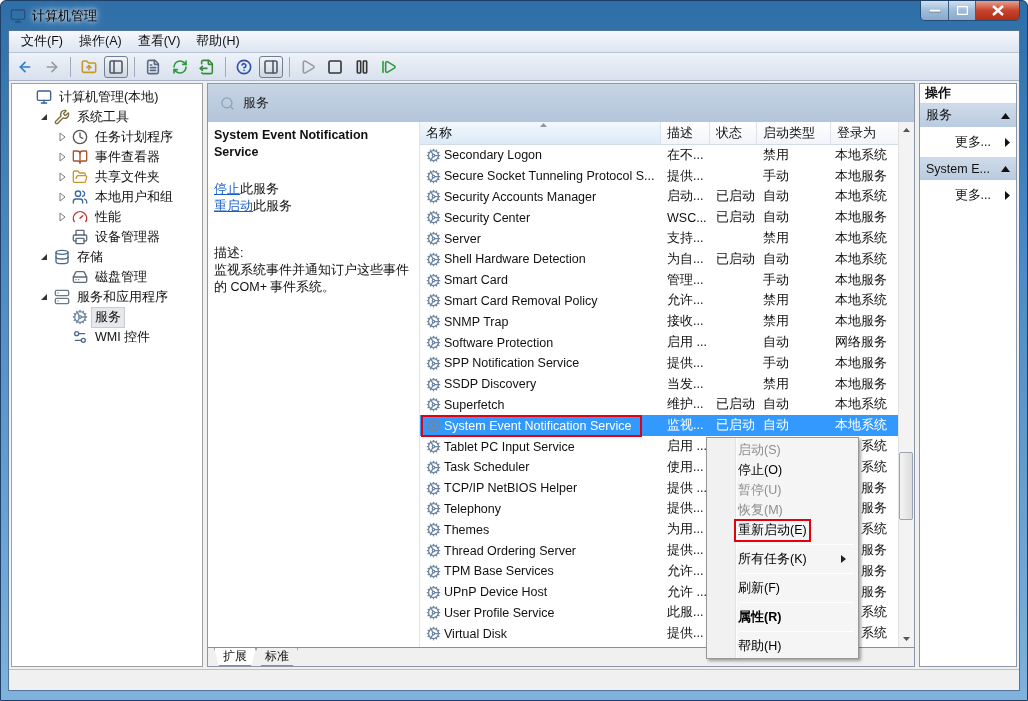 The height and width of the screenshot is (701, 1028). I want to click on tree-item: 本地用户和组, so click(134, 197).